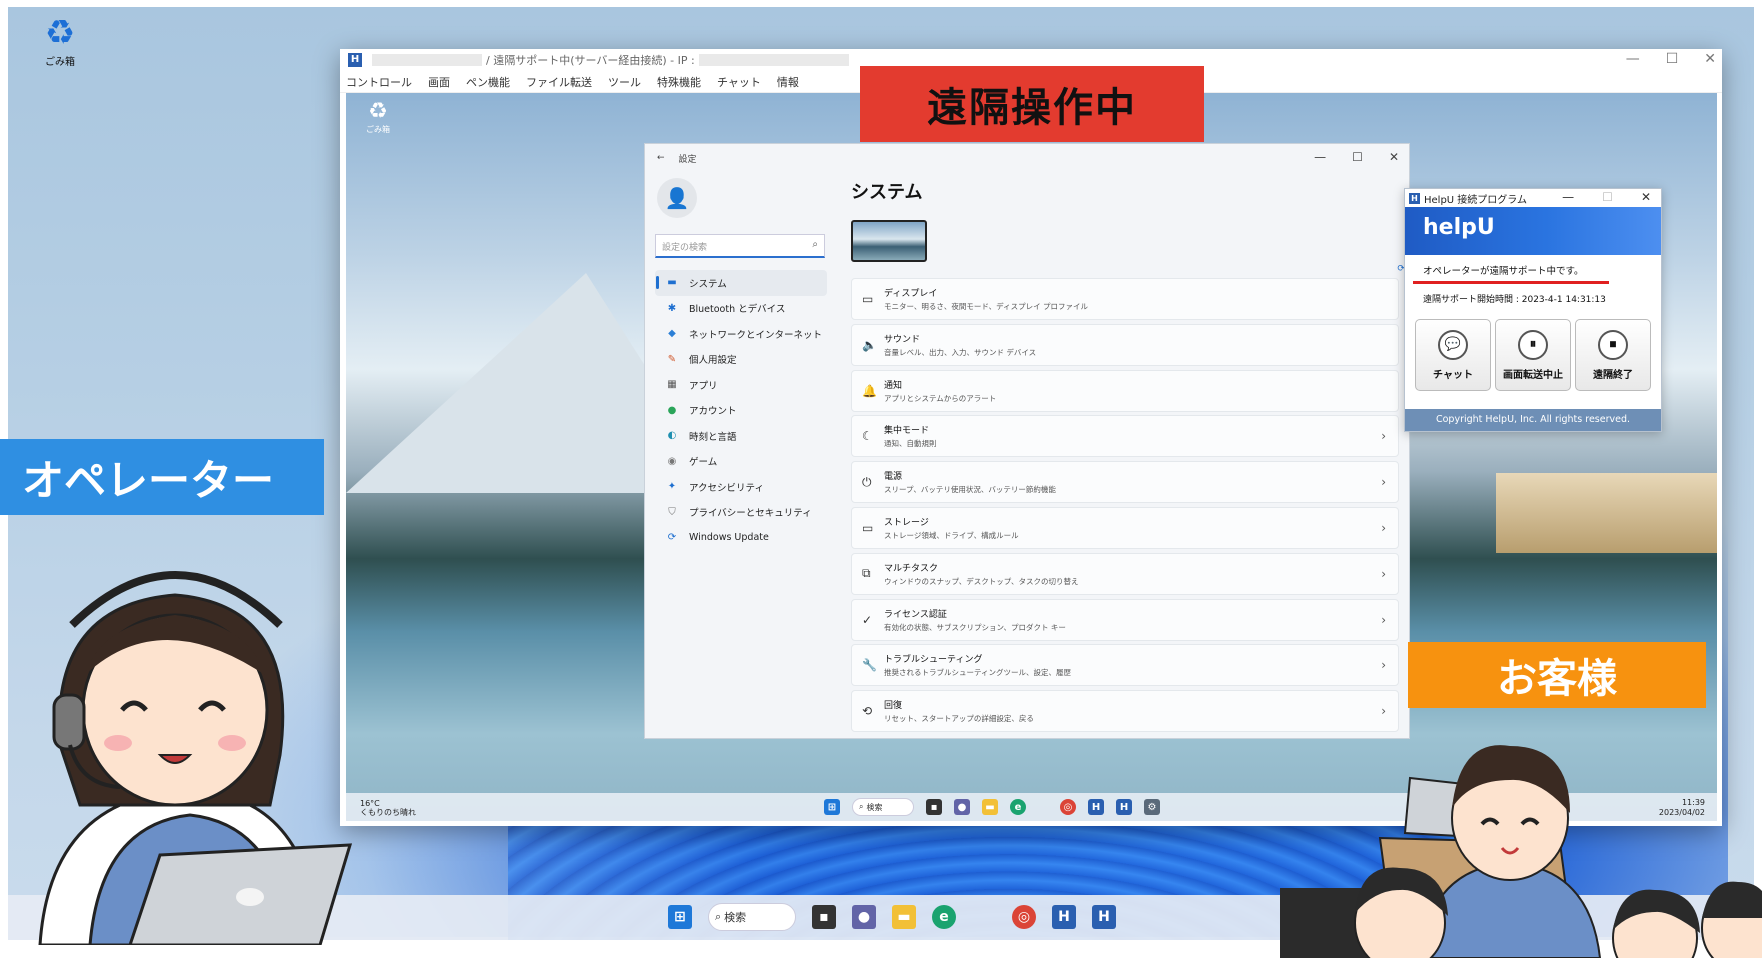  I want to click on card-troubleshoot: 🔧 トラブルシューティング 推奨されるトラブルシューティングツール、設定、履歴 ›, so click(1125, 665).